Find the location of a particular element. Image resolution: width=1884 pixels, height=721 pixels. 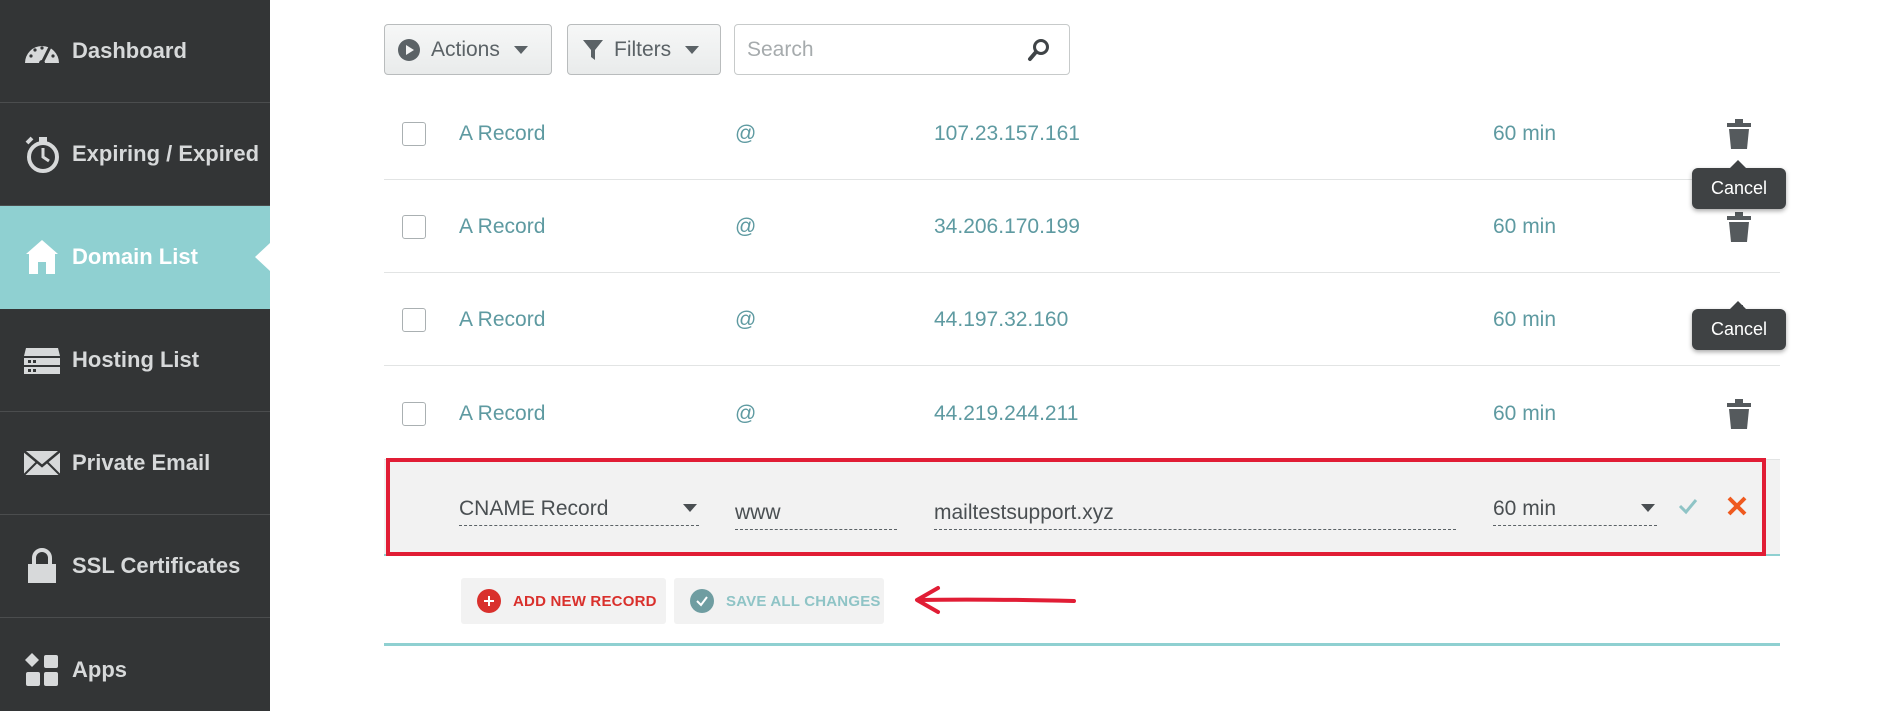

sidebar-item-label: SSL Certificates is located at coordinates (156, 565).